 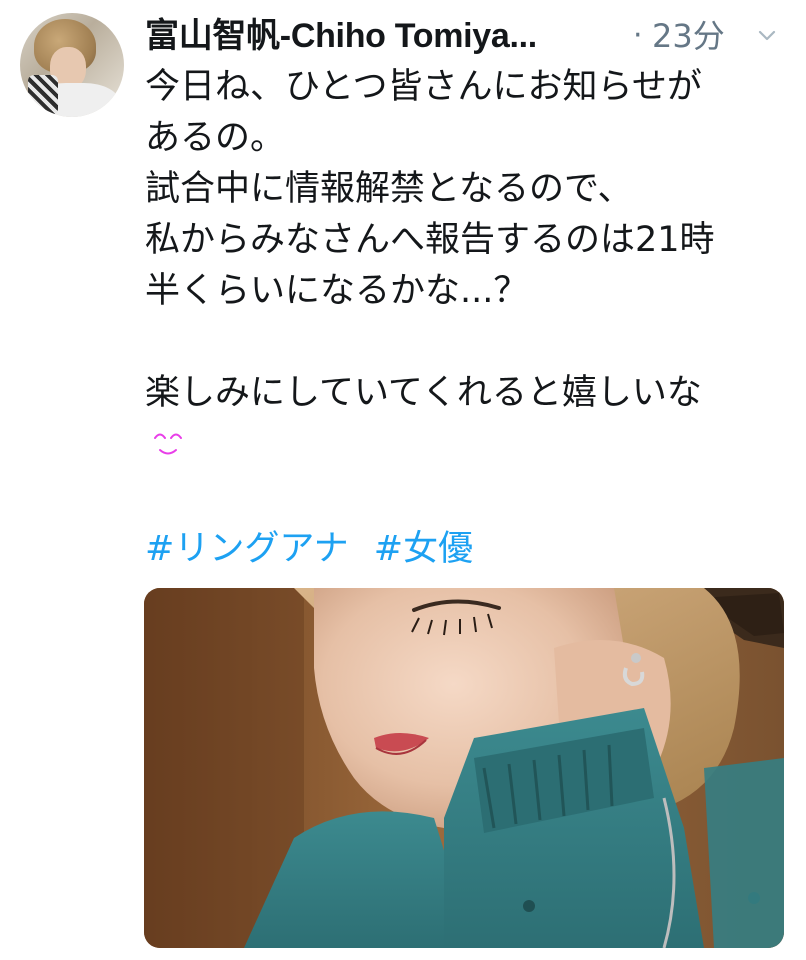 What do you see at coordinates (423, 87) in the screenshot?
I see `tweet-text-line: 今日ね、ひとつ皆さんにお知らせが` at bounding box center [423, 87].